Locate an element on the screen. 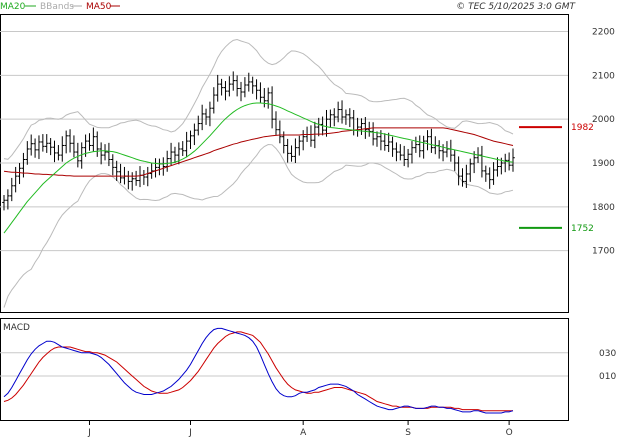 The width and height of the screenshot is (627, 440). price-y-tick-label: 2200 is located at coordinates (603, 33).